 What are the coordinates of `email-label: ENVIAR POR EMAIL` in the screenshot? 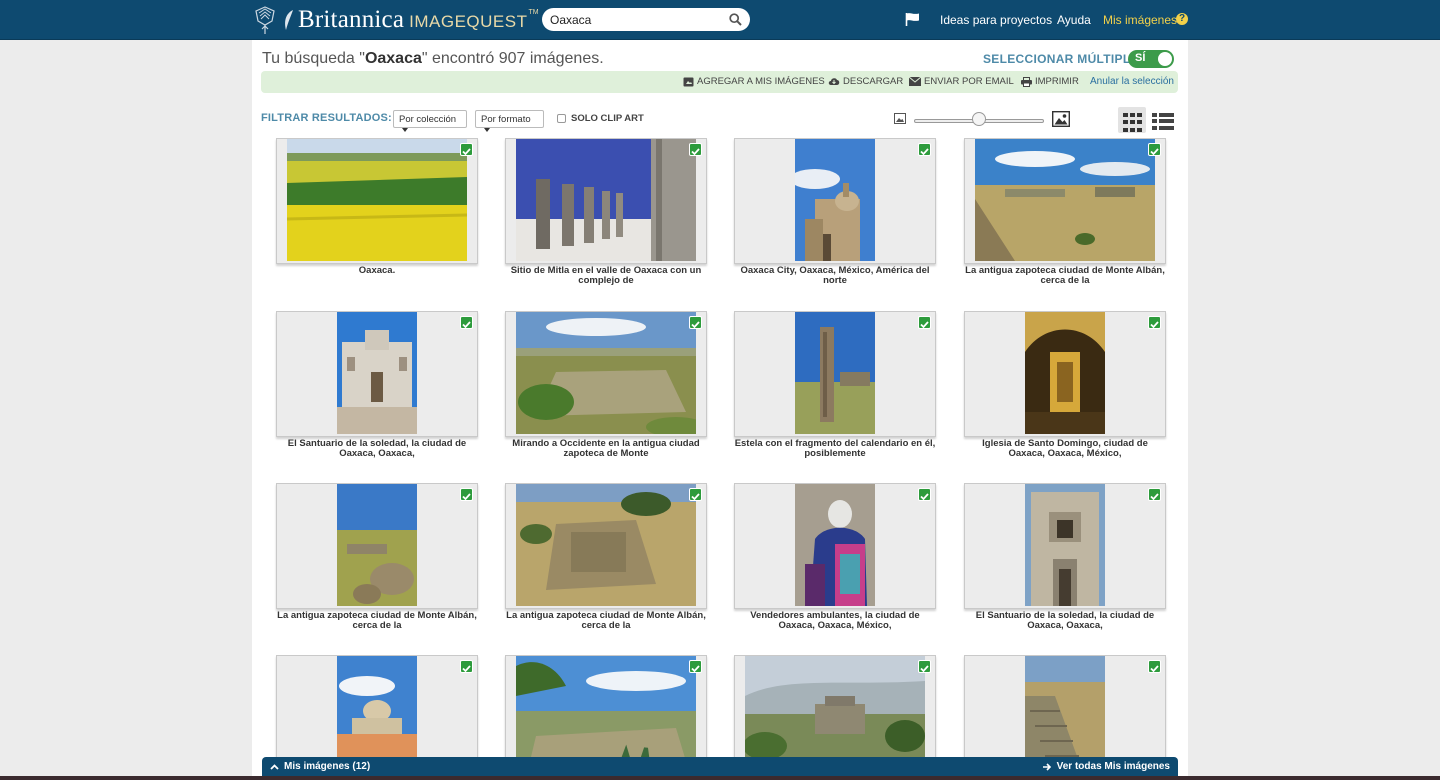 It's located at (969, 81).